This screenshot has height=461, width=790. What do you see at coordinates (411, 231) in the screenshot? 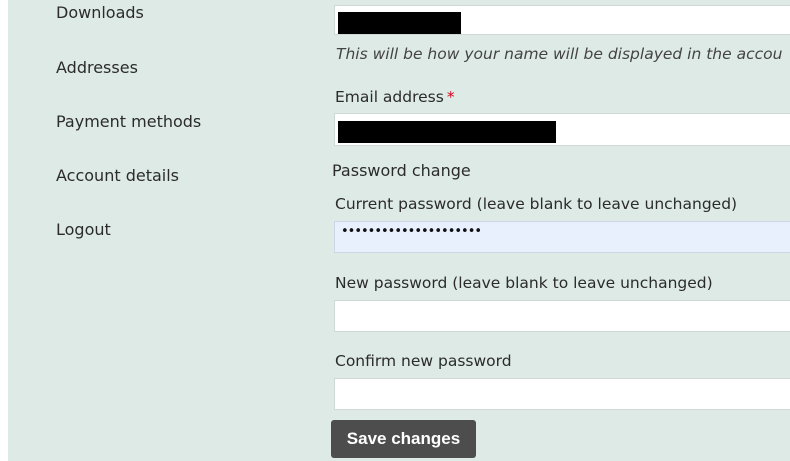
I see `current-password-value: •••••••••••••••••••••` at bounding box center [411, 231].